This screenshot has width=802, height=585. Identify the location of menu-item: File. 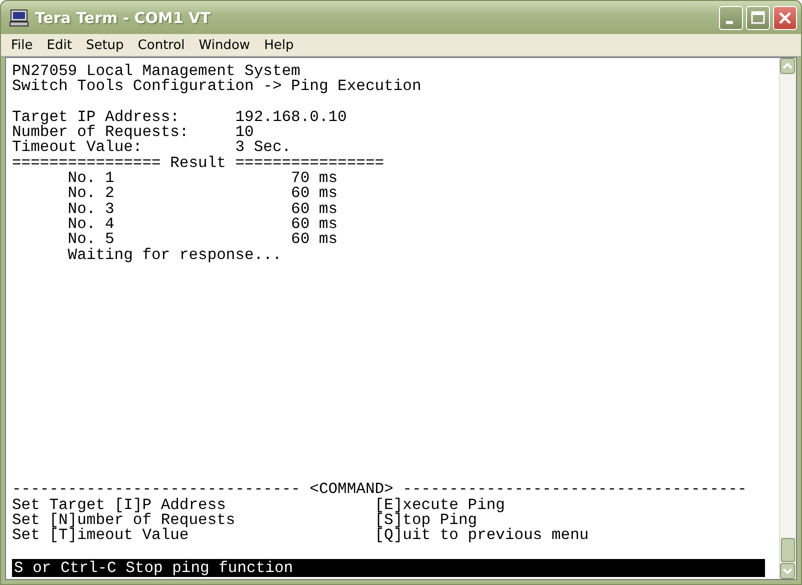
(22, 45).